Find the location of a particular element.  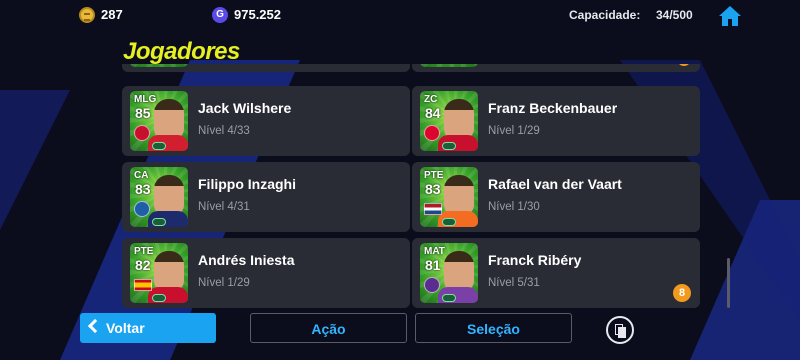

copy-icon-front is located at coordinates (622, 332).